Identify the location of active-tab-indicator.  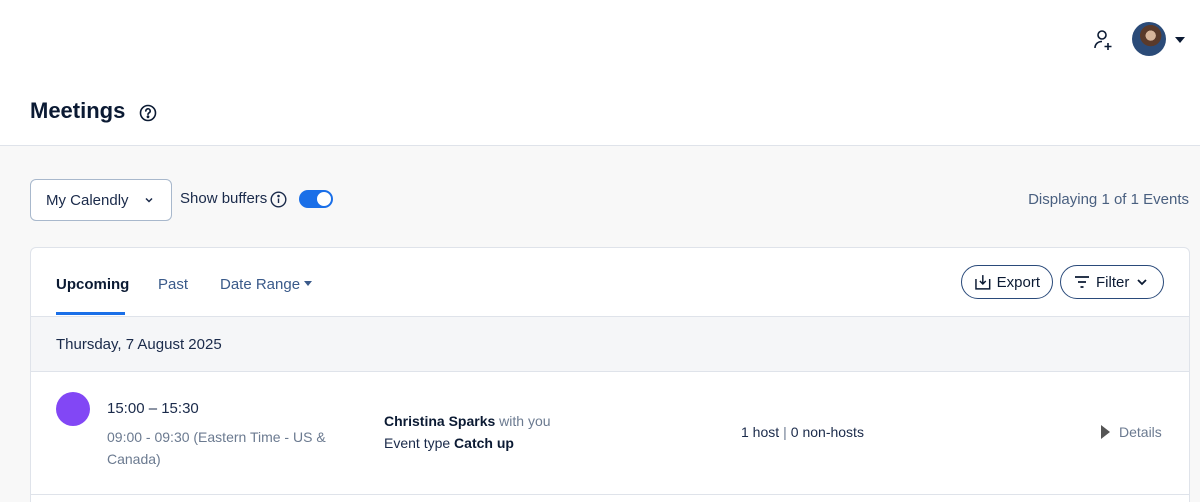
(90, 313).